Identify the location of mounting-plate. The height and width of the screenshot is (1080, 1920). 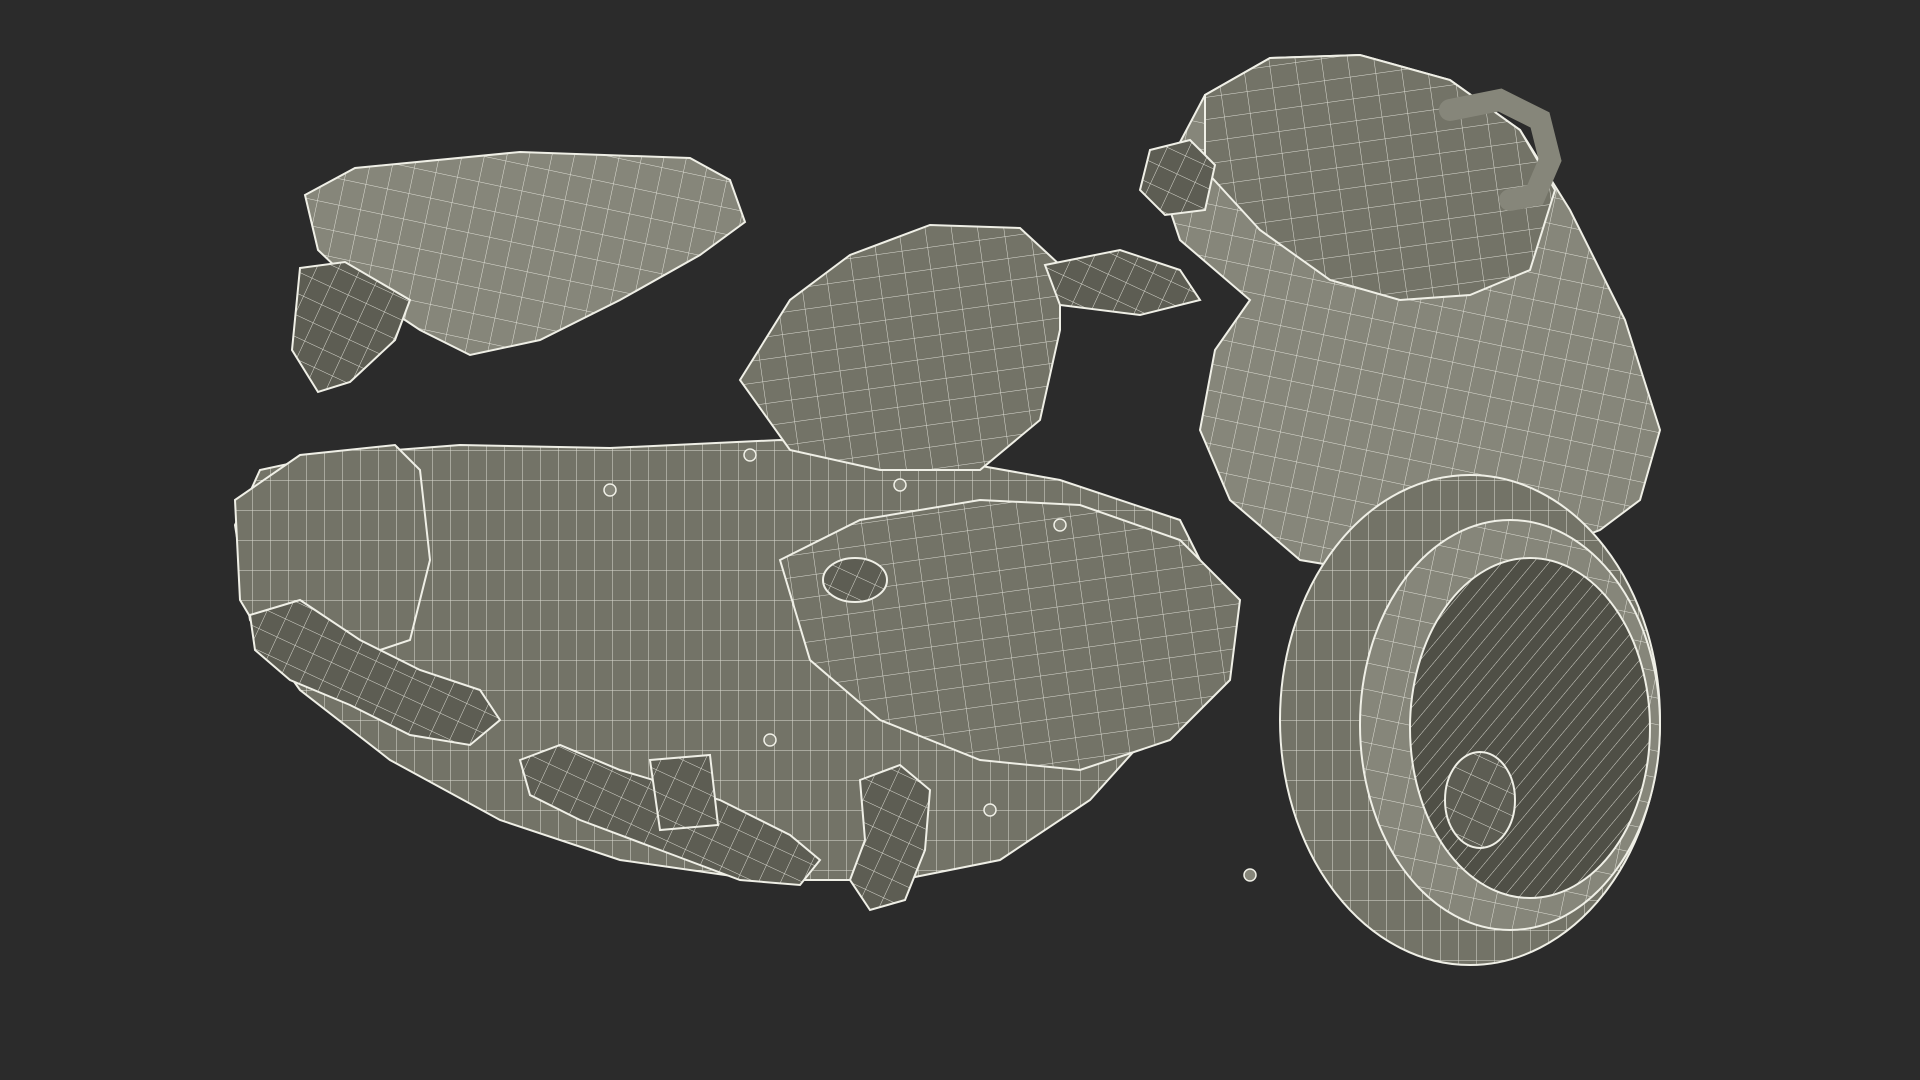
(684, 792).